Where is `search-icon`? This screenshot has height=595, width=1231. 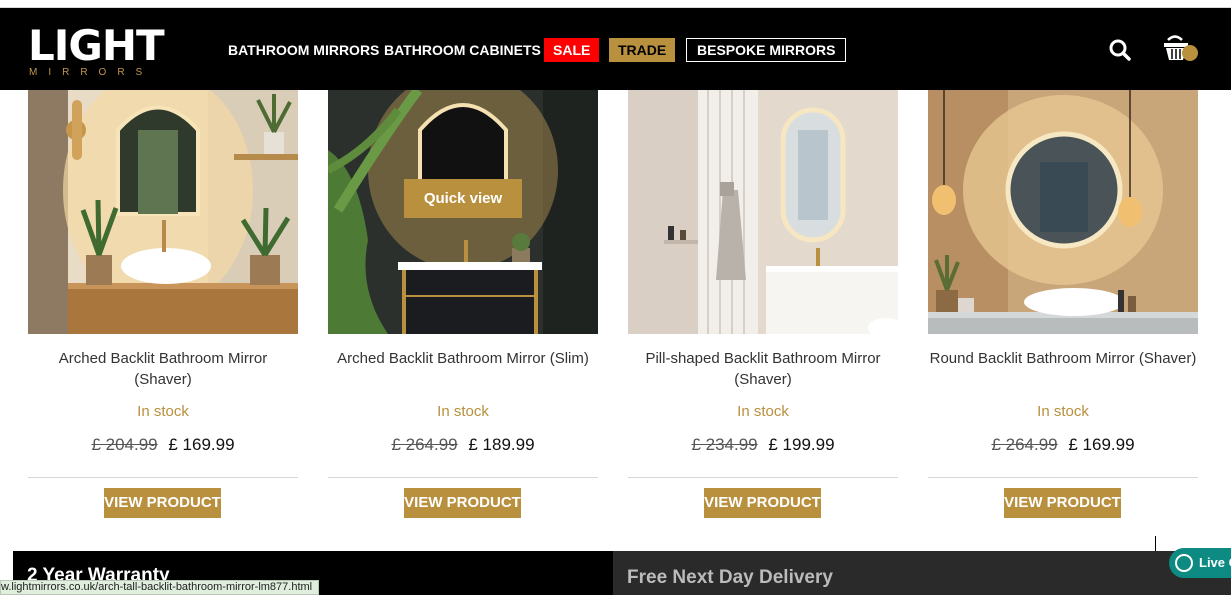
search-icon is located at coordinates (1120, 50).